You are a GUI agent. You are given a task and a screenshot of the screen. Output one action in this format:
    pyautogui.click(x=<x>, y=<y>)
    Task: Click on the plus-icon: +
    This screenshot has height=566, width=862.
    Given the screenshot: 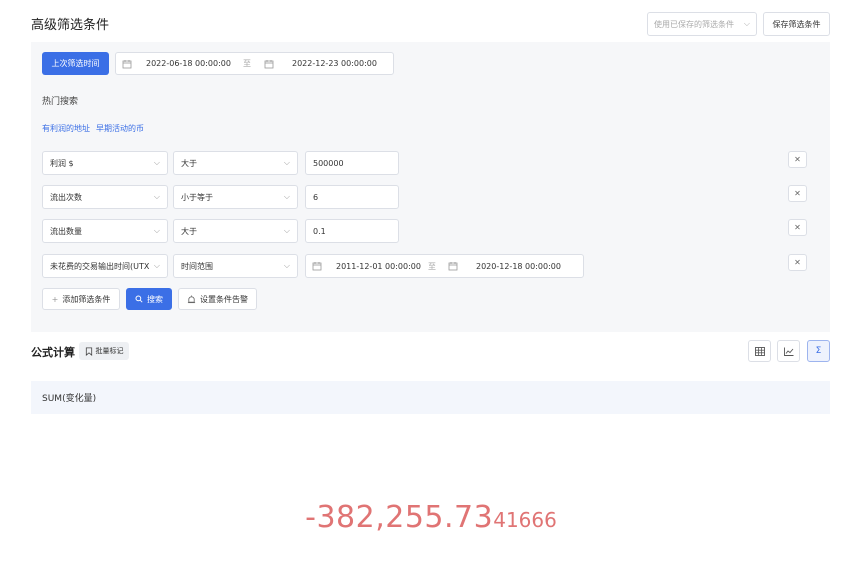 What is the action you would take?
    pyautogui.click(x=55, y=299)
    